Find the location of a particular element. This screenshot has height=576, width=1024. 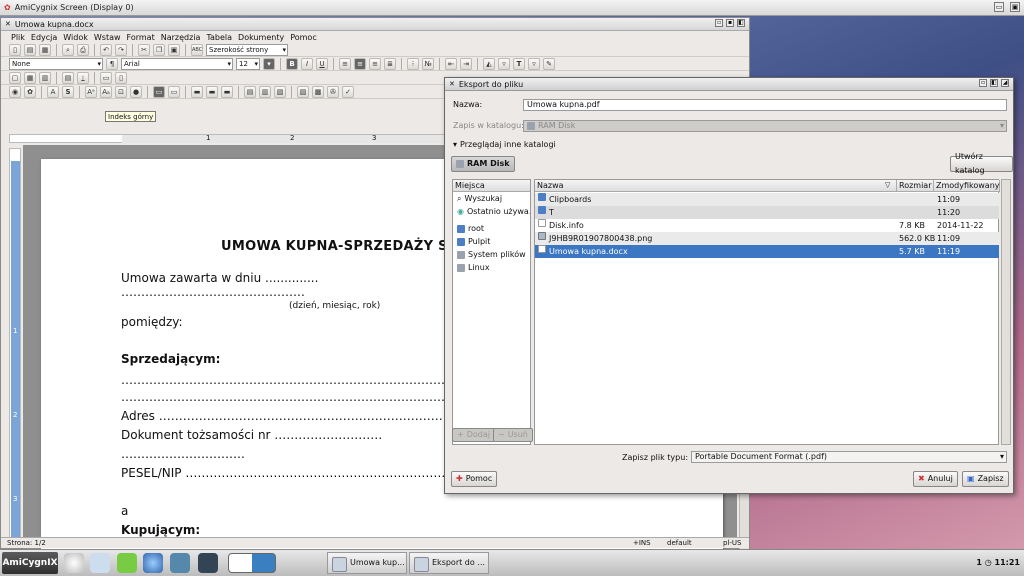

zoom-select: Szerokość strony is located at coordinates (247, 49).